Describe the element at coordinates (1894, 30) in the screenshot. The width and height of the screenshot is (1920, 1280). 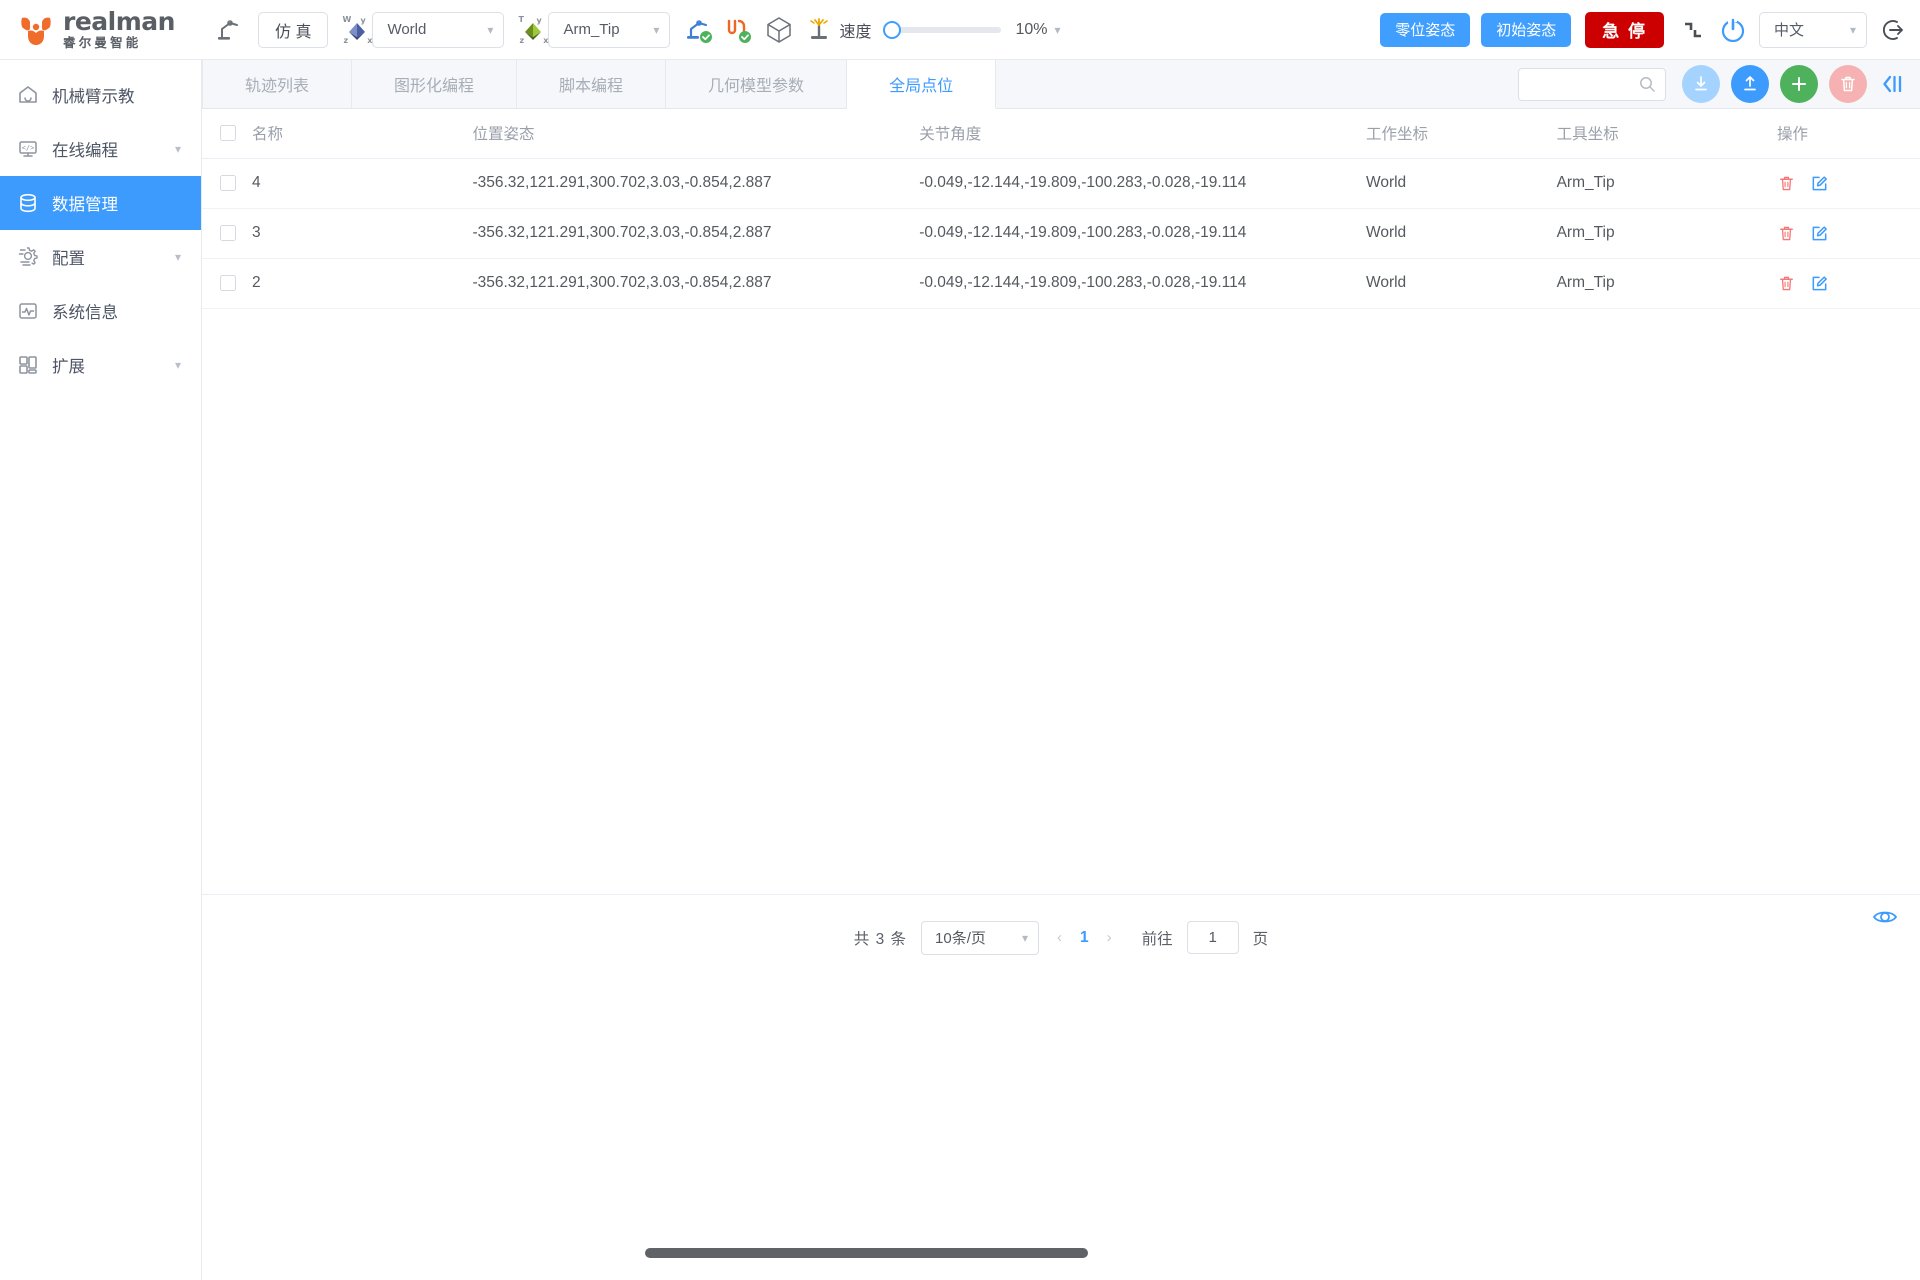
I see `logout-icon` at that location.